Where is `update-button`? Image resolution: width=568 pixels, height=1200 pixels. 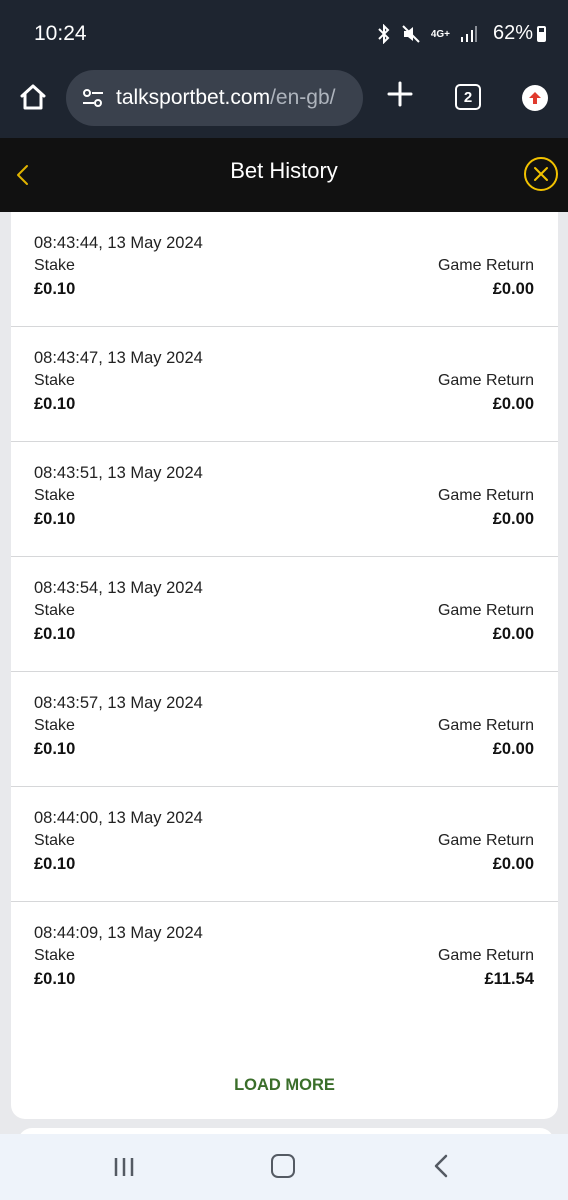 update-button is located at coordinates (535, 98).